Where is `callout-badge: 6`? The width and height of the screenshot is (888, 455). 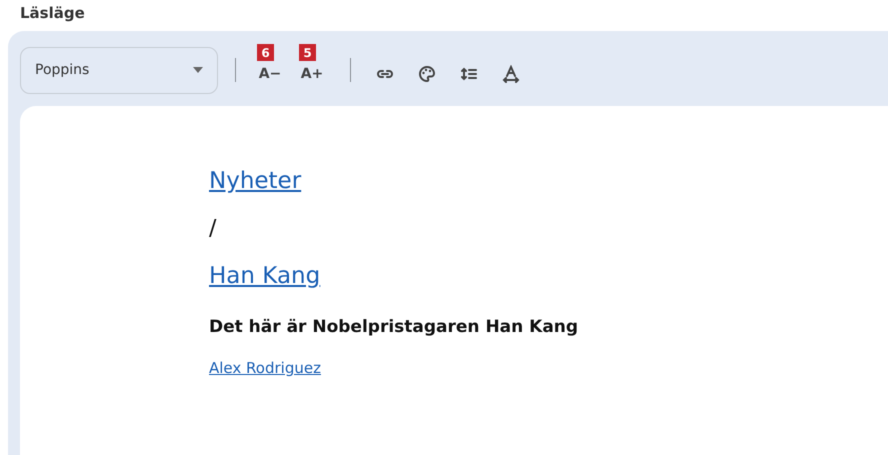 callout-badge: 6 is located at coordinates (265, 52).